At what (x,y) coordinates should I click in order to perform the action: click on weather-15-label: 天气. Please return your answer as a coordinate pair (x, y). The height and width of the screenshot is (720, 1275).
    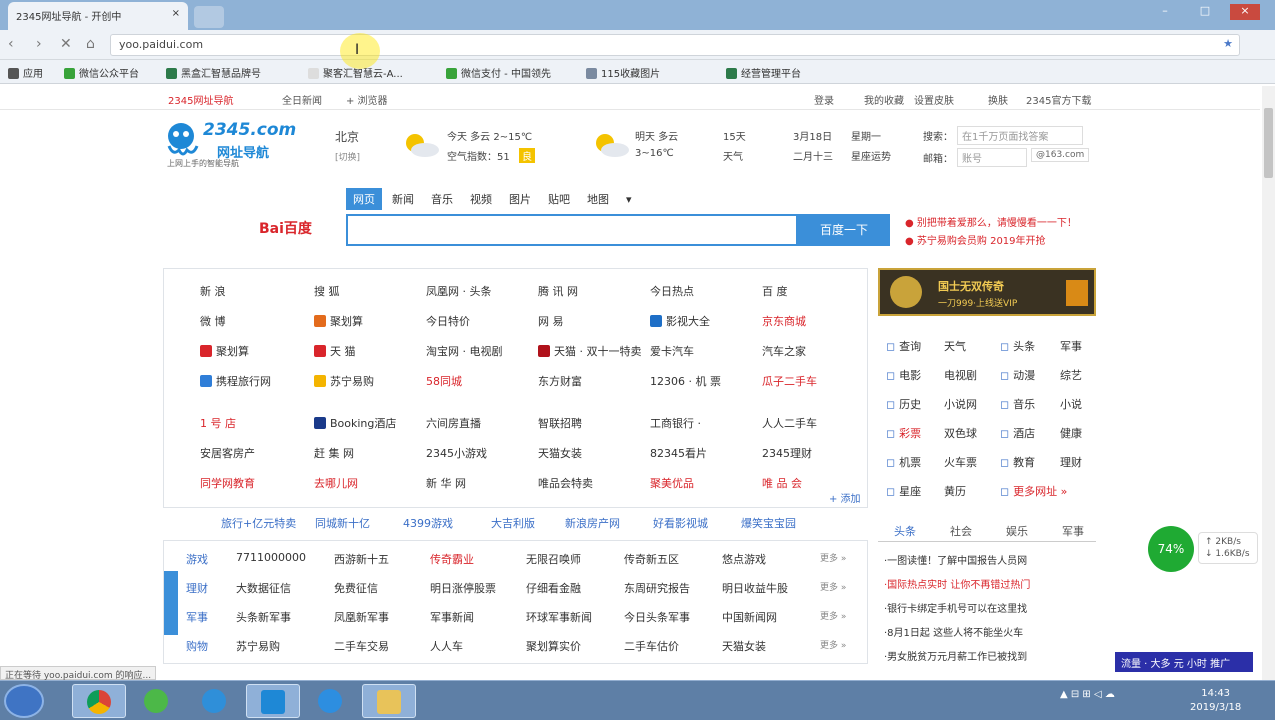
    Looking at the image, I should click on (733, 155).